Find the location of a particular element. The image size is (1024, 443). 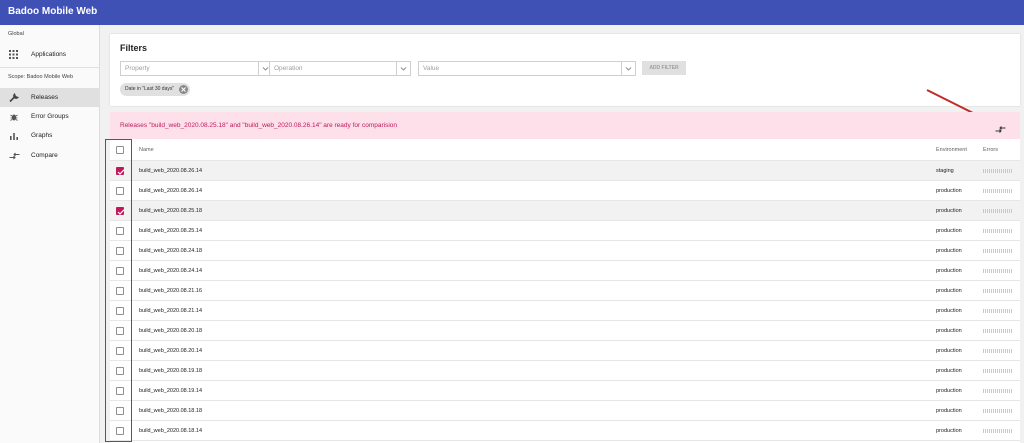

column-header-name: Name is located at coordinates (146, 150).